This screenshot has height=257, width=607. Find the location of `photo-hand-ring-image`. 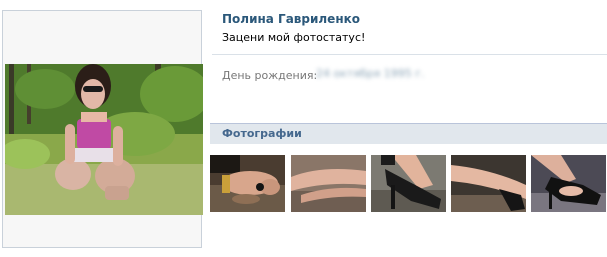

photo-hand-ring-image is located at coordinates (247, 183).